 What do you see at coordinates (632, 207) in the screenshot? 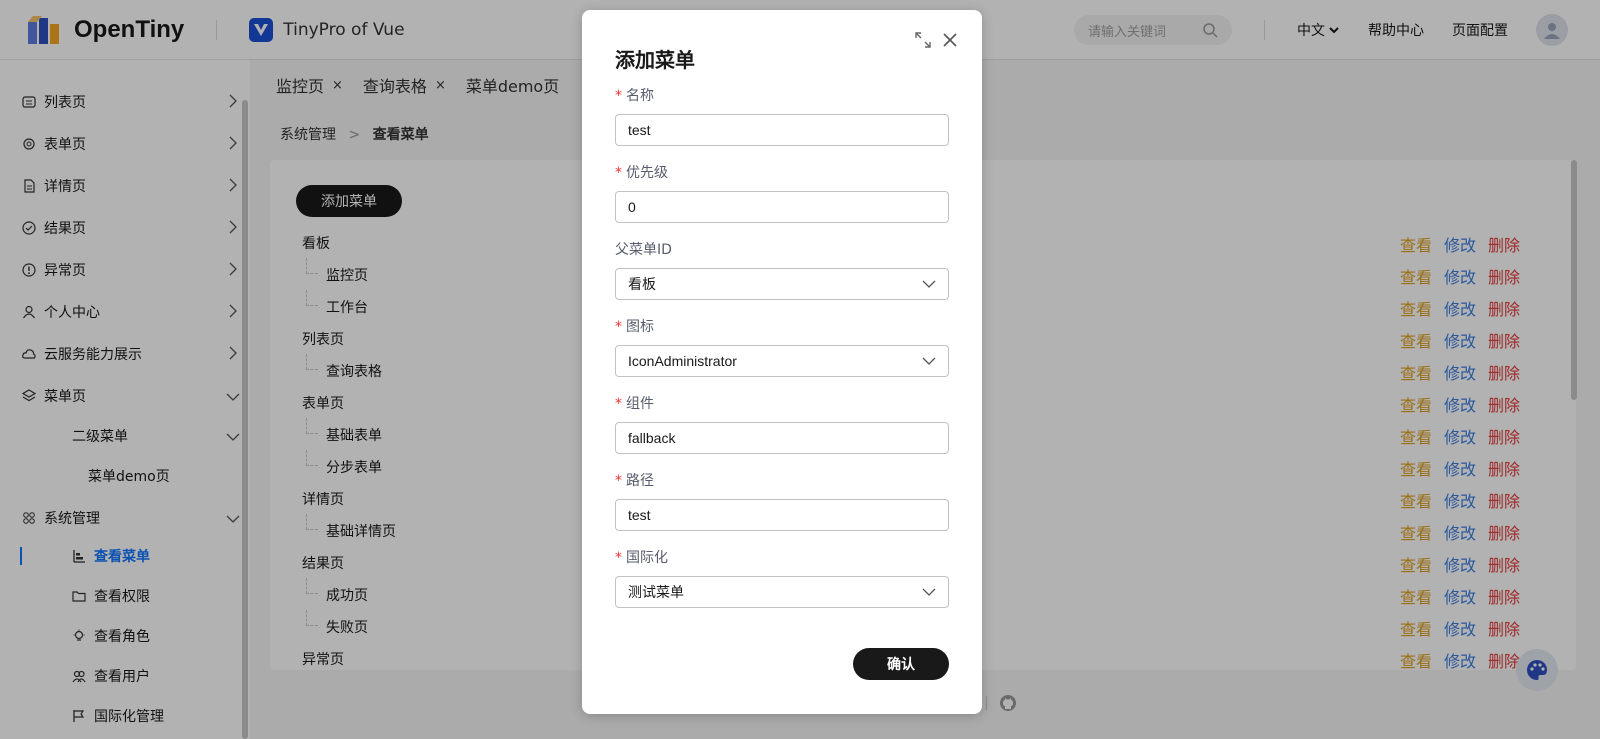
I see `priority-value: 0` at bounding box center [632, 207].